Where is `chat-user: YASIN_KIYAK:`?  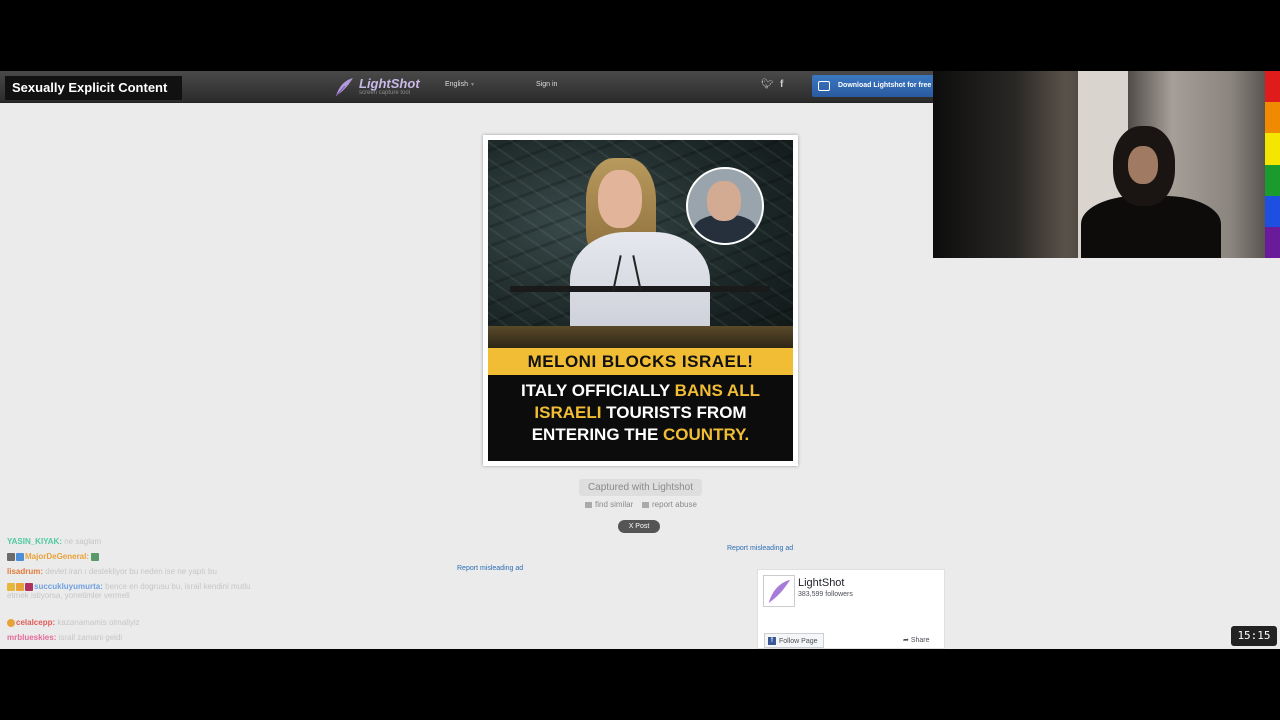 chat-user: YASIN_KIYAK: is located at coordinates (34, 541).